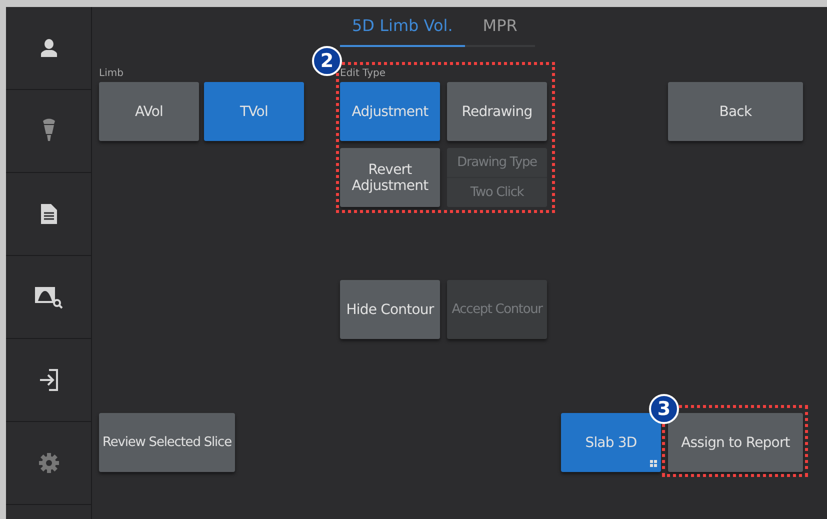 The image size is (827, 519). I want to click on edit-type-button: Redrawing, so click(497, 111).